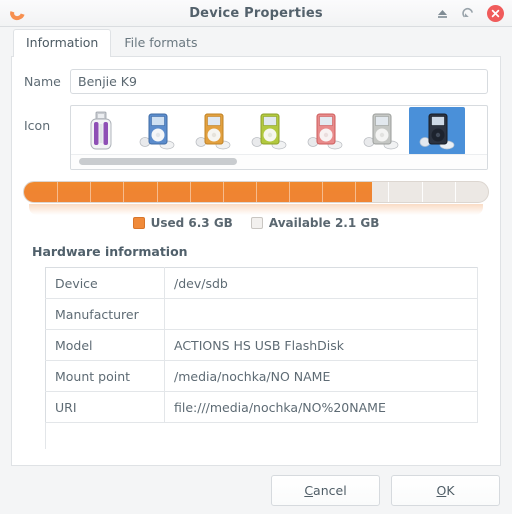 Image resolution: width=512 pixels, height=514 pixels. Describe the element at coordinates (441, 490) in the screenshot. I see `ok-mnemonic: O` at that location.